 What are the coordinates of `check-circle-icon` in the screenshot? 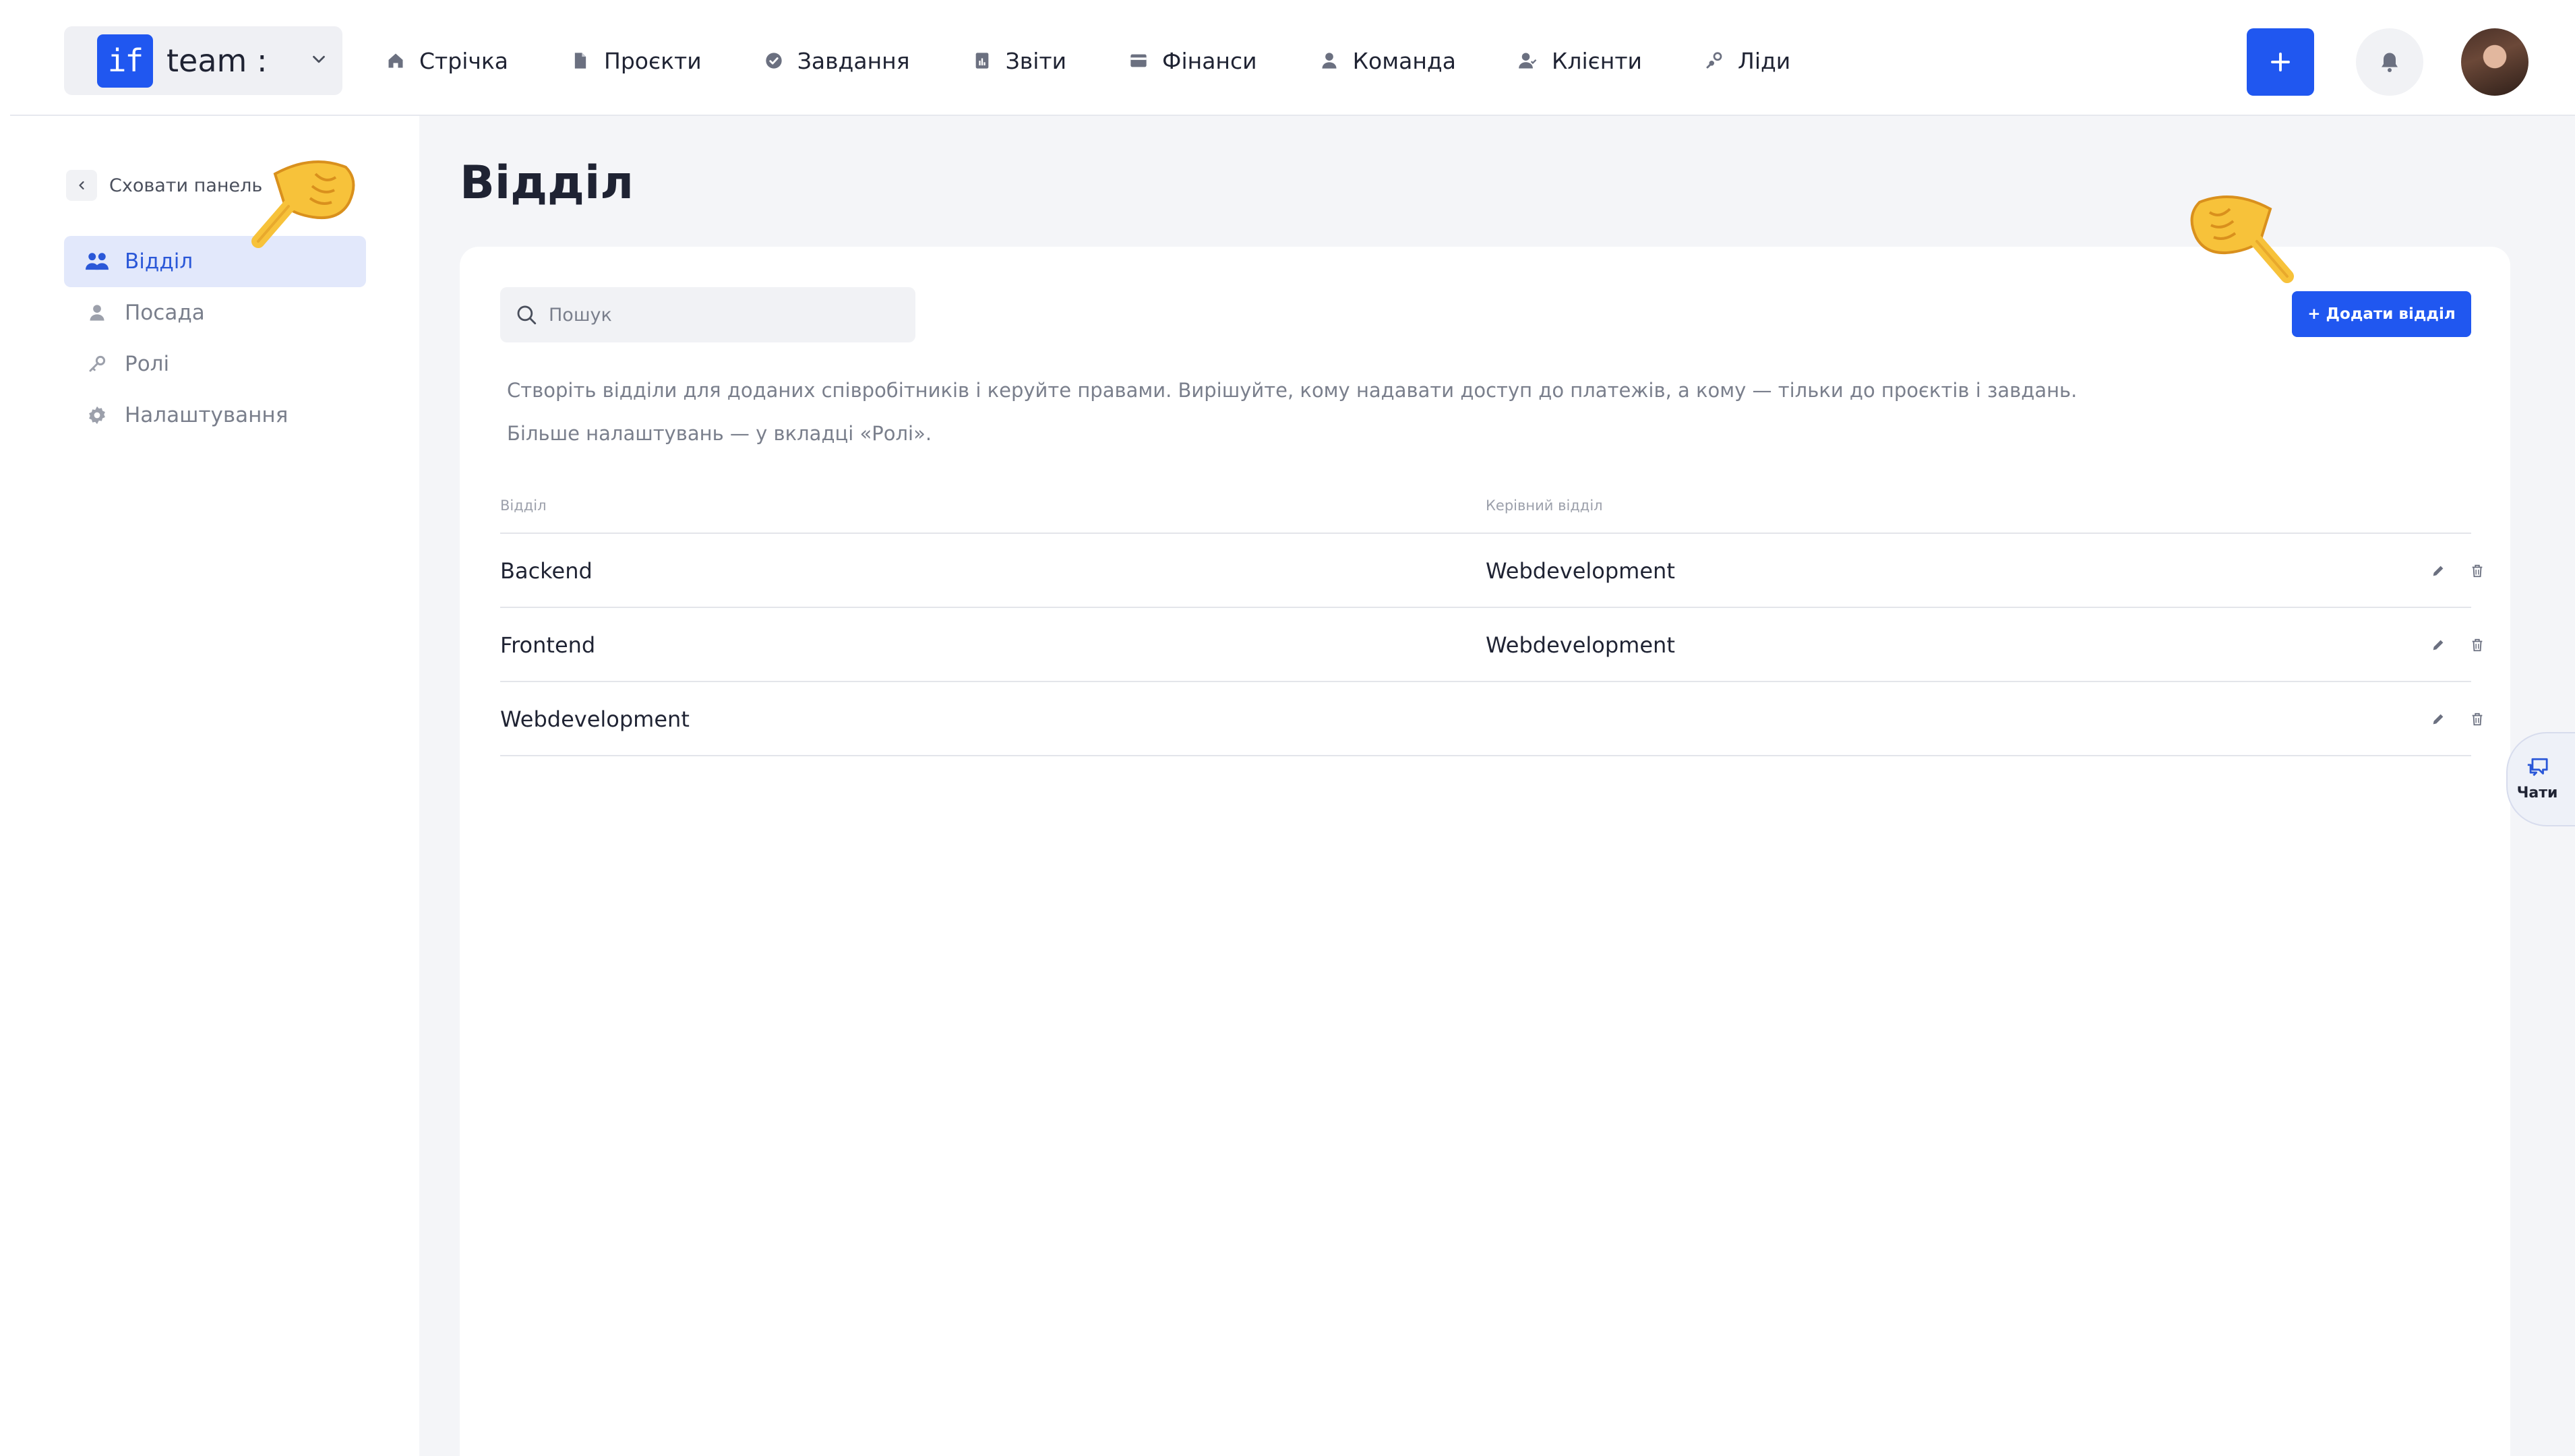 It's located at (773, 60).